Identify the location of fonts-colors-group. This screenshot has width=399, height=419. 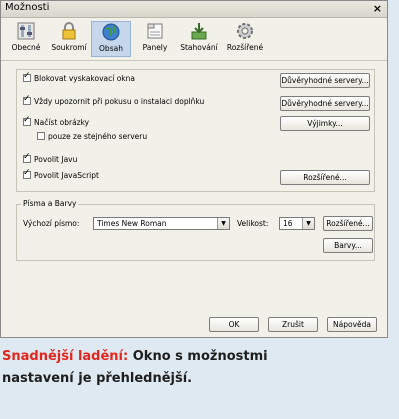
(195, 232).